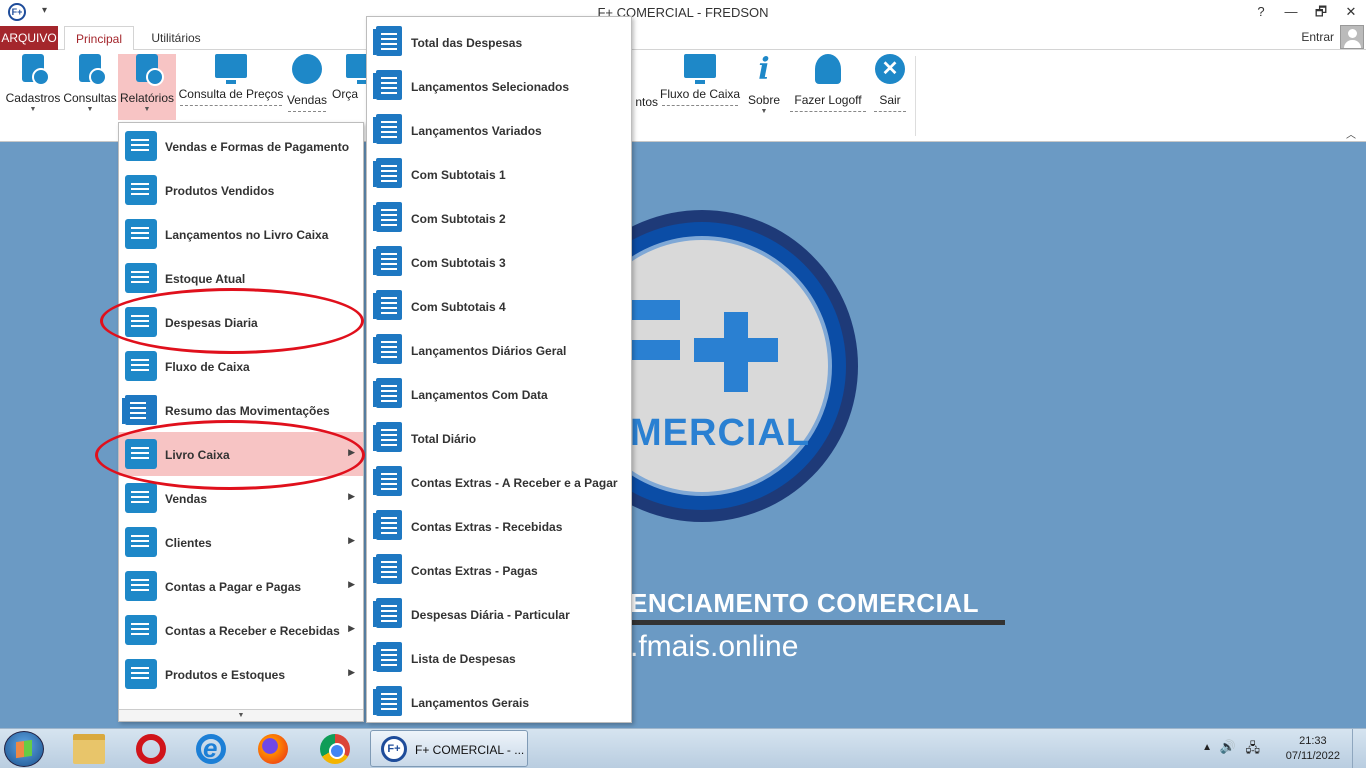  I want to click on submenu-item: Com Subtotais 3, so click(499, 261).